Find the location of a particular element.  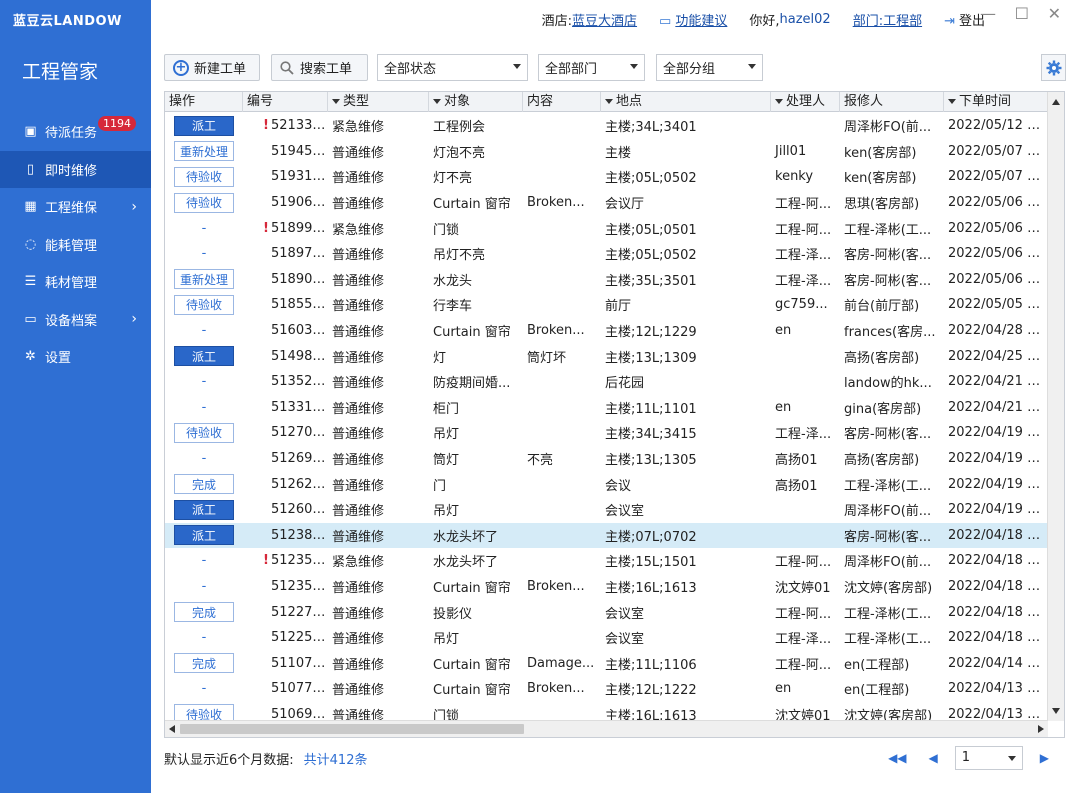

column-header: 对象 is located at coordinates (476, 102).